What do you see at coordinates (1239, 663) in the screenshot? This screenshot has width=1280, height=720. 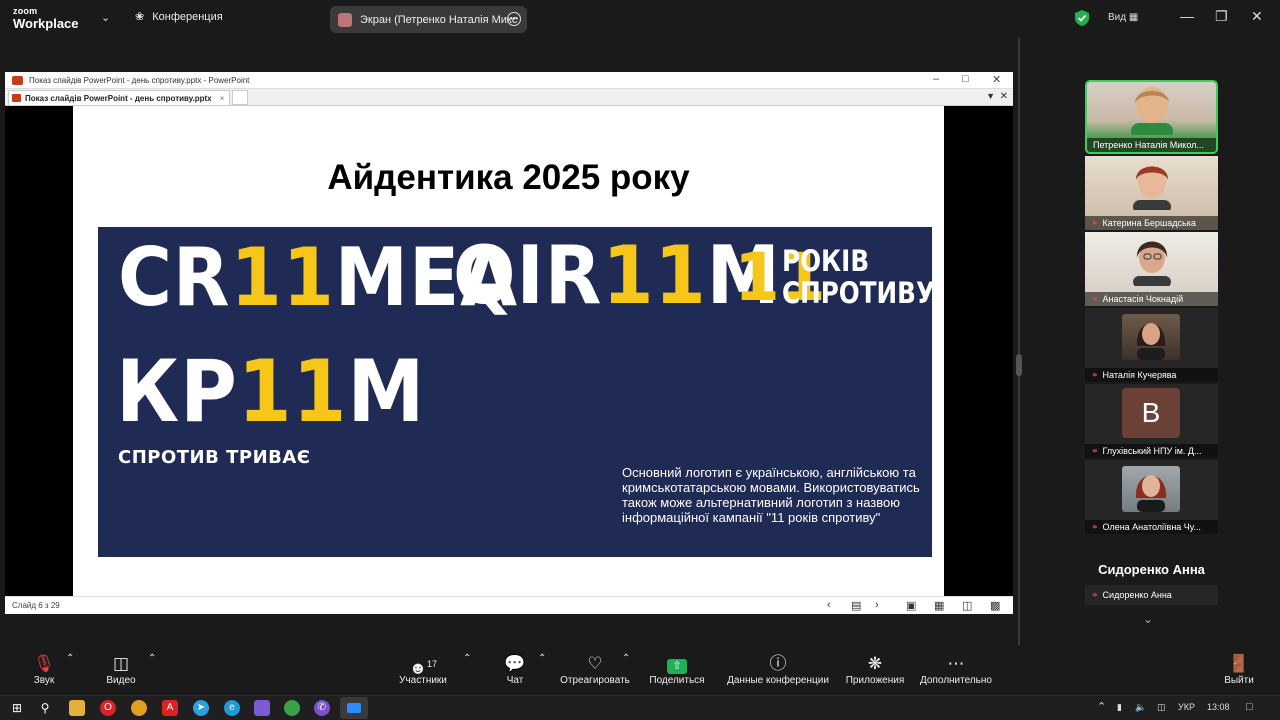 I see `leave-icon: 🚪` at bounding box center [1239, 663].